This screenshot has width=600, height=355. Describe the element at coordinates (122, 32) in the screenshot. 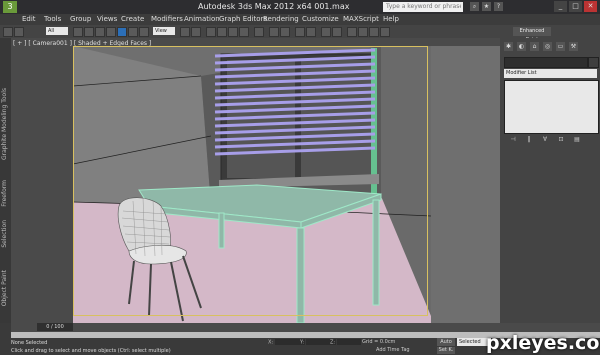

I see `select-move-icon` at that location.